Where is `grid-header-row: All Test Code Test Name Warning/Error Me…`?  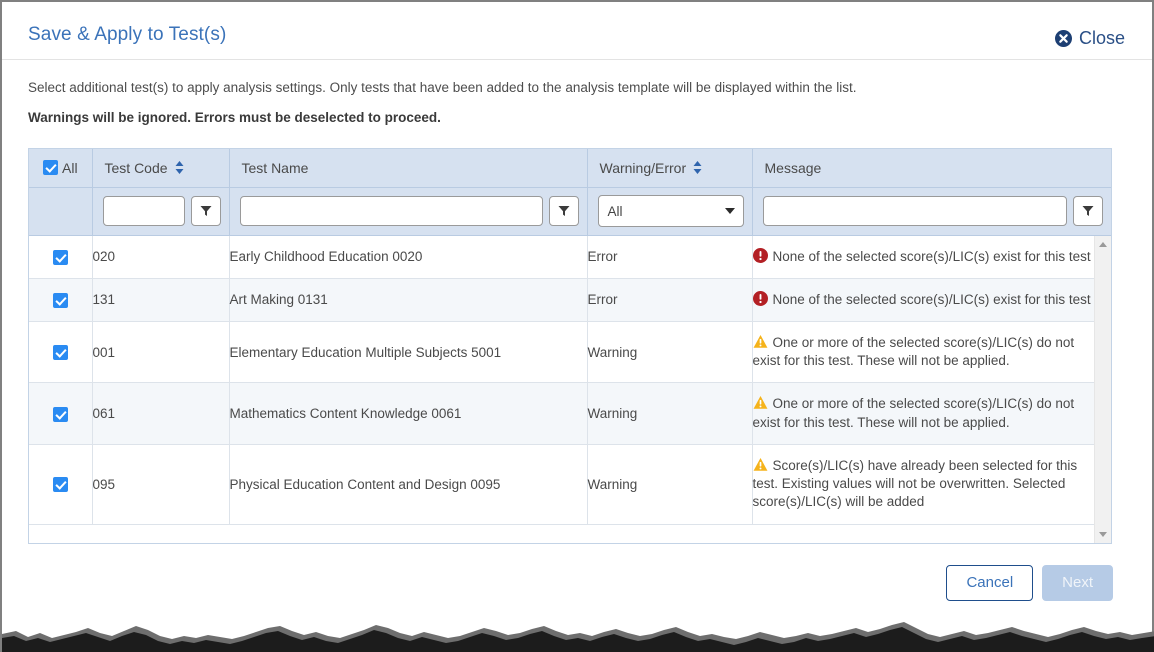 grid-header-row: All Test Code Test Name Warning/Error Me… is located at coordinates (570, 168).